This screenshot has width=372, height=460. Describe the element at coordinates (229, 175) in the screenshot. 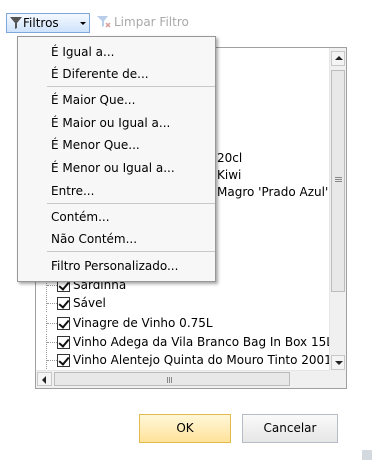

I see `list-item-partial: Kiwi` at that location.